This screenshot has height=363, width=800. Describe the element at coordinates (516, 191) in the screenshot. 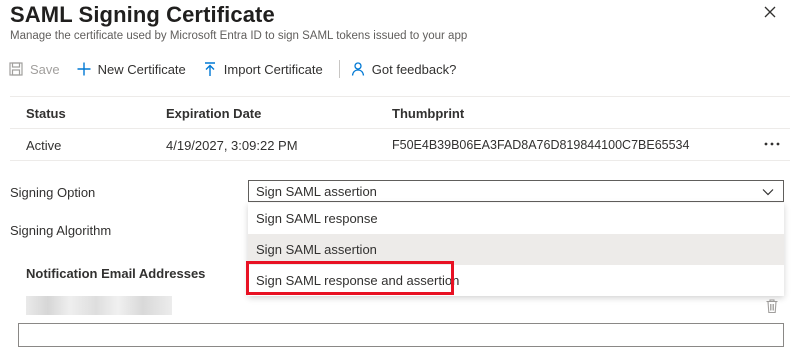

I see `signing-option-dropdown: Sign SAML assertion` at that location.